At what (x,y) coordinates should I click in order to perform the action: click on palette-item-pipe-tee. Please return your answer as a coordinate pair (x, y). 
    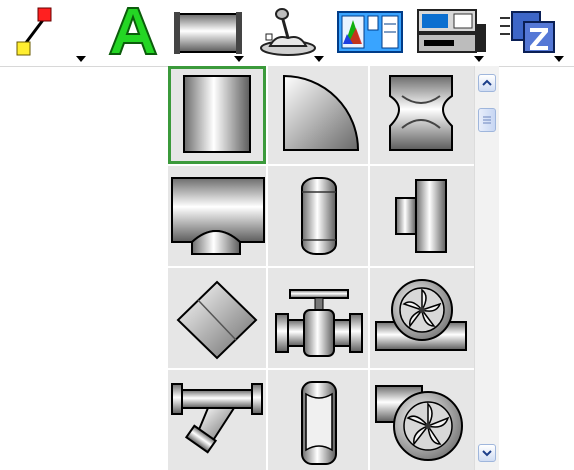
    Looking at the image, I should click on (217, 217).